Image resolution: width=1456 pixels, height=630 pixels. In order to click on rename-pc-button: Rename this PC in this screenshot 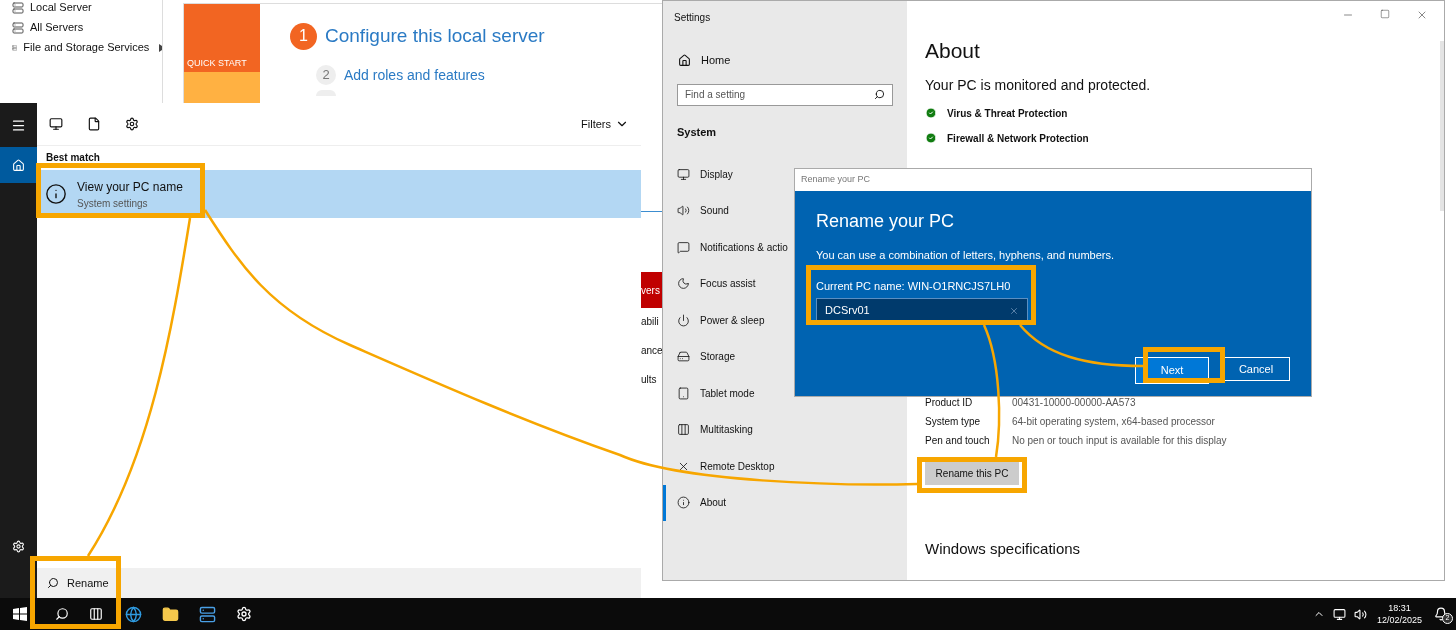, I will do `click(972, 473)`.